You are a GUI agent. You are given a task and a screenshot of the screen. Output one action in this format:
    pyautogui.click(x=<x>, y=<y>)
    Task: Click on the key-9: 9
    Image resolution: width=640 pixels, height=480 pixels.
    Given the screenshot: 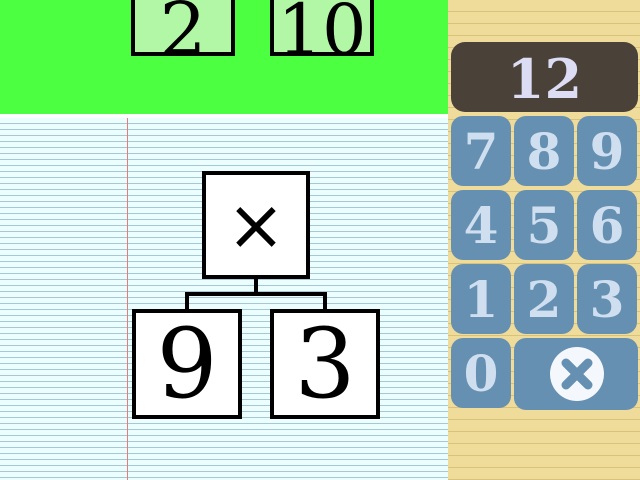 What is the action you would take?
    pyautogui.click(x=607, y=151)
    